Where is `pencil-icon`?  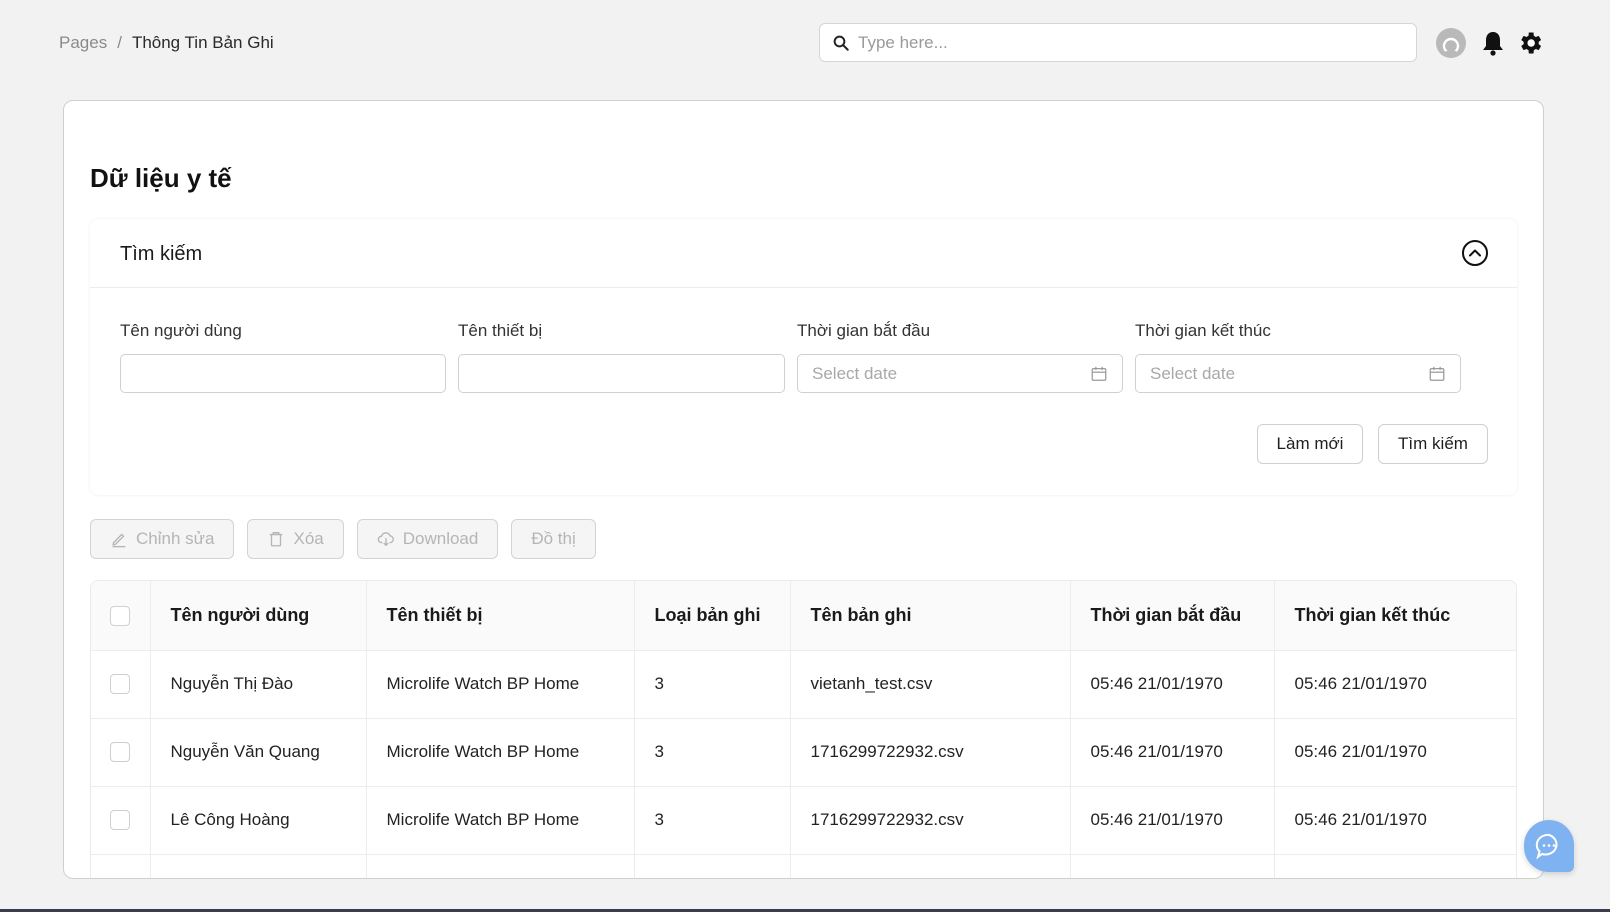
pencil-icon is located at coordinates (119, 540).